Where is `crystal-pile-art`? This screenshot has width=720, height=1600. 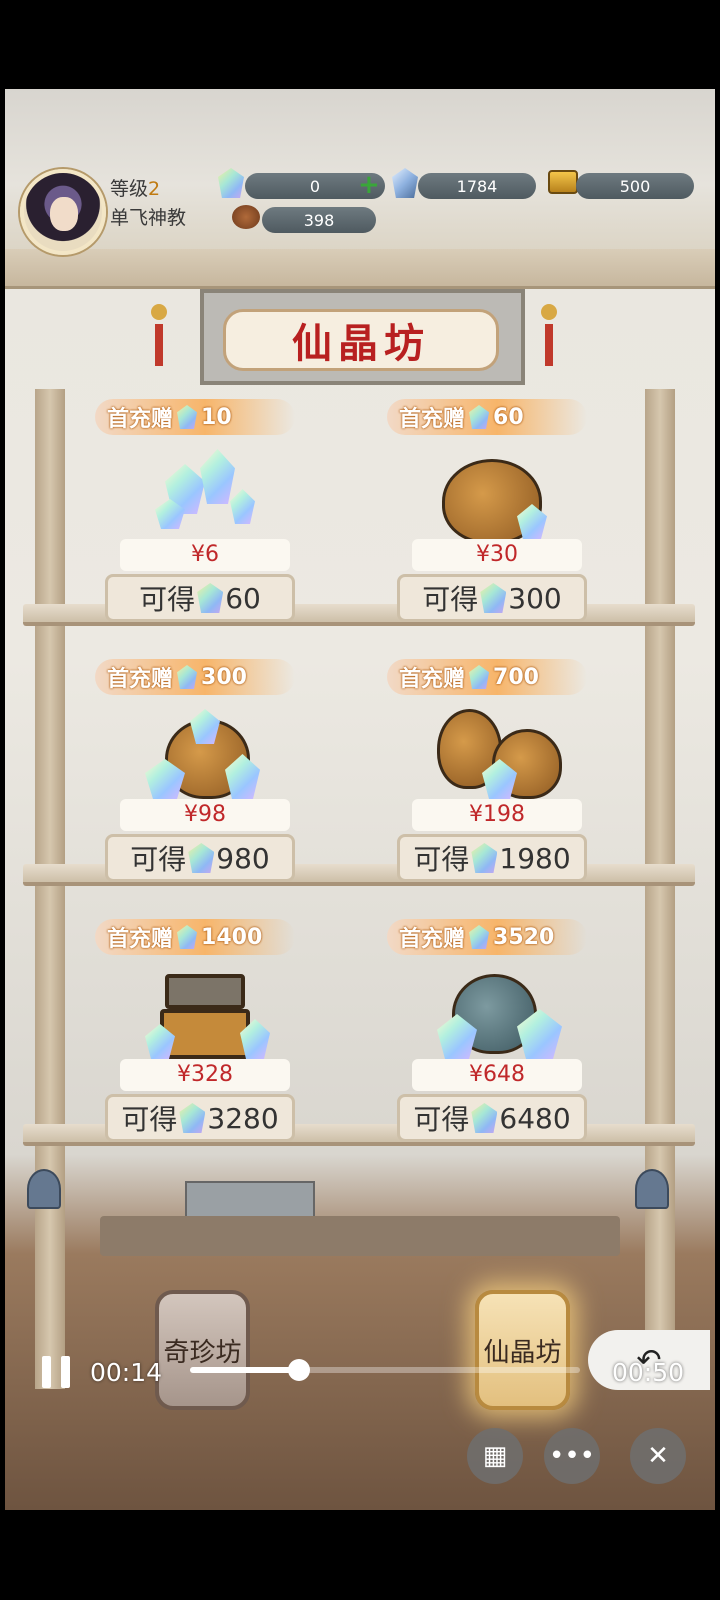
crystal-pile-art is located at coordinates (200, 494).